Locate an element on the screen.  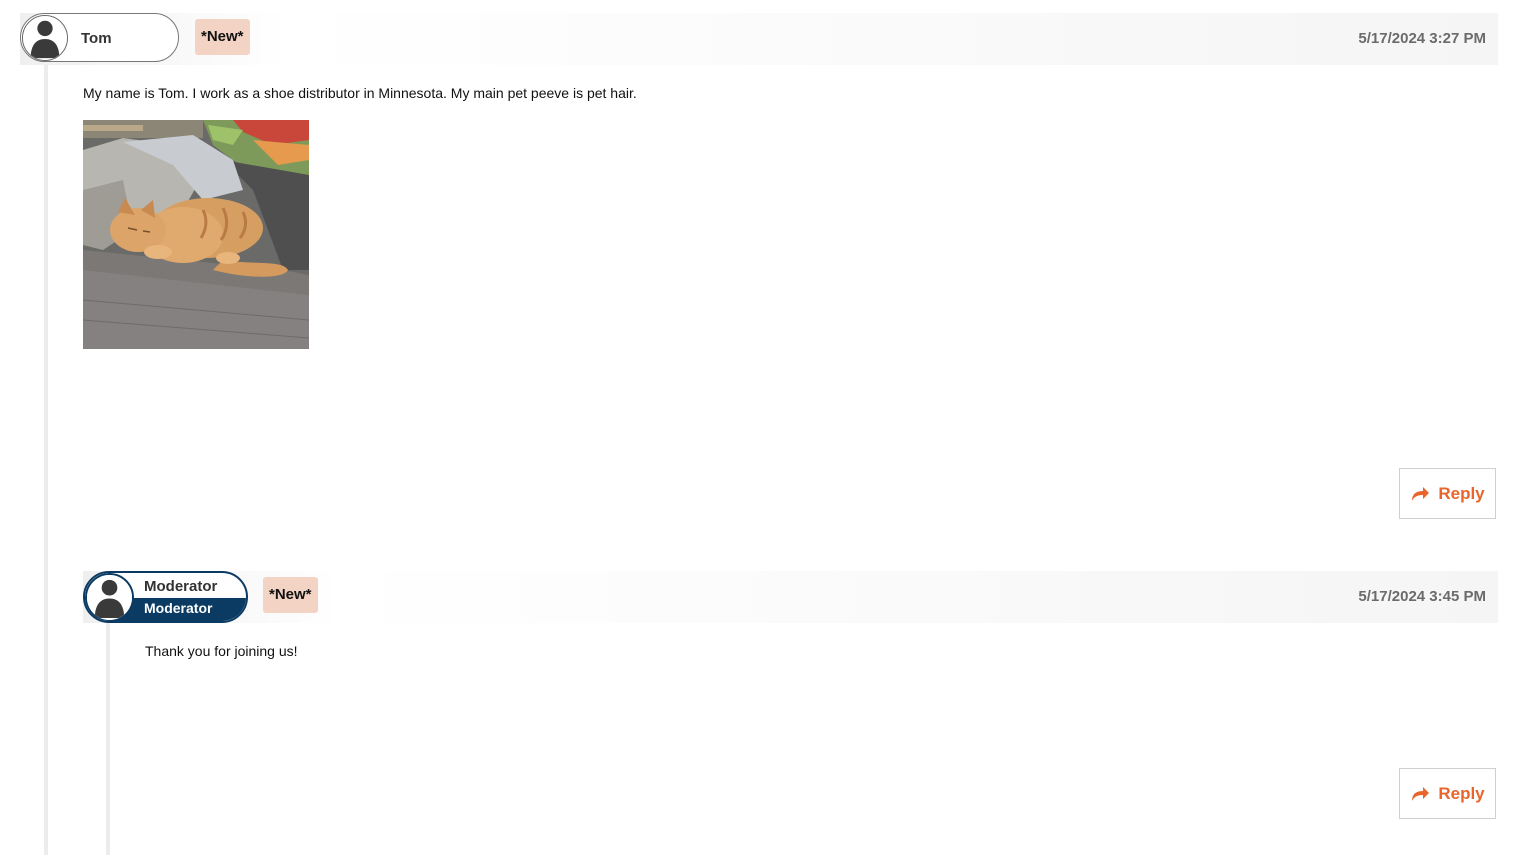
post-attachment-image is located at coordinates (196, 234).